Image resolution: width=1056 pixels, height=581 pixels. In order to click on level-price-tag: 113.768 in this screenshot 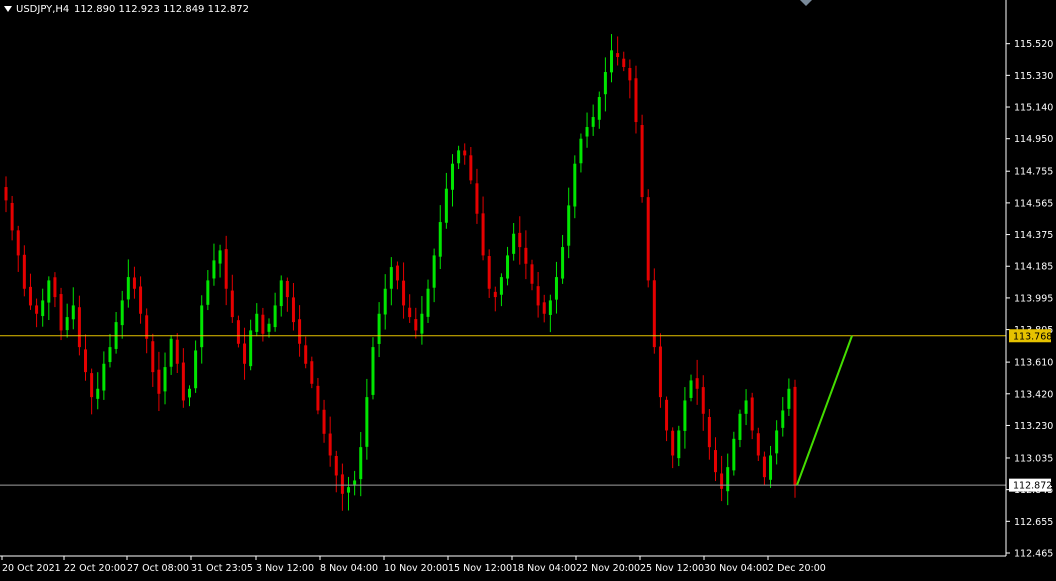, I will do `click(1030, 336)`.